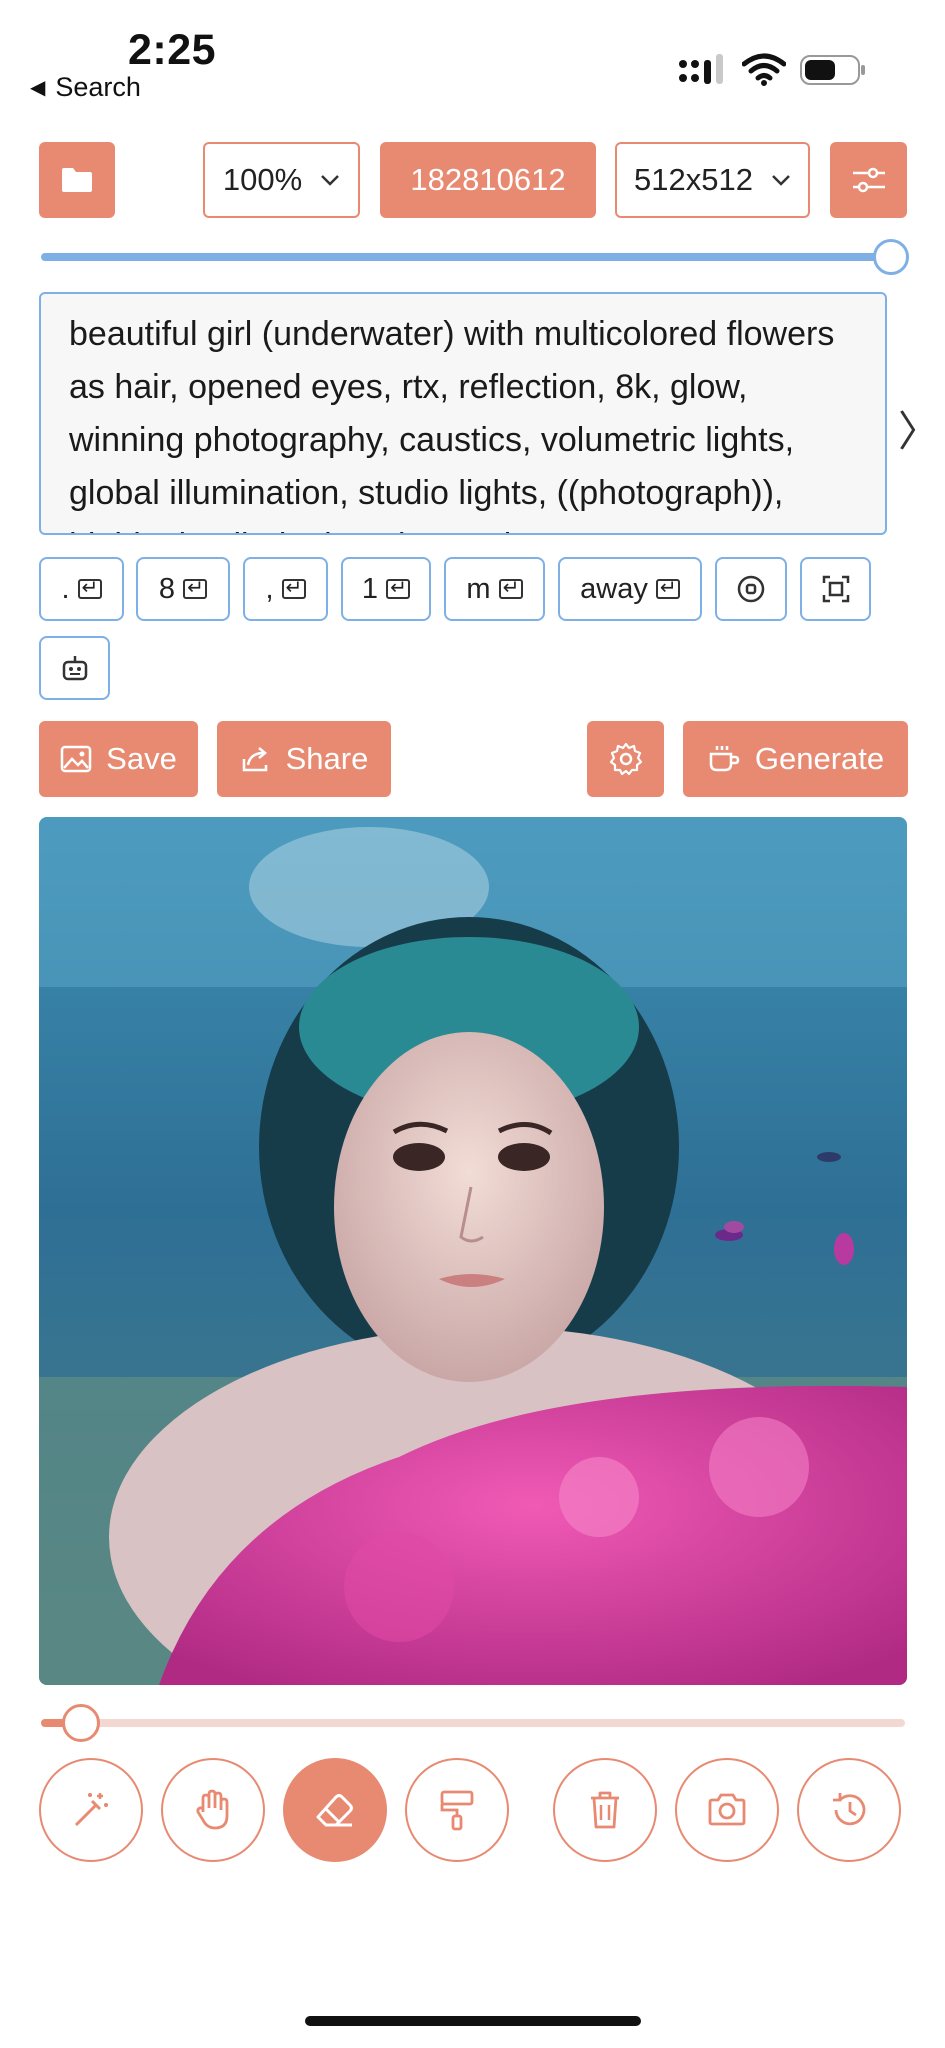 Image resolution: width=945 pixels, height=2048 pixels. I want to click on generate-button: Generate, so click(795, 759).